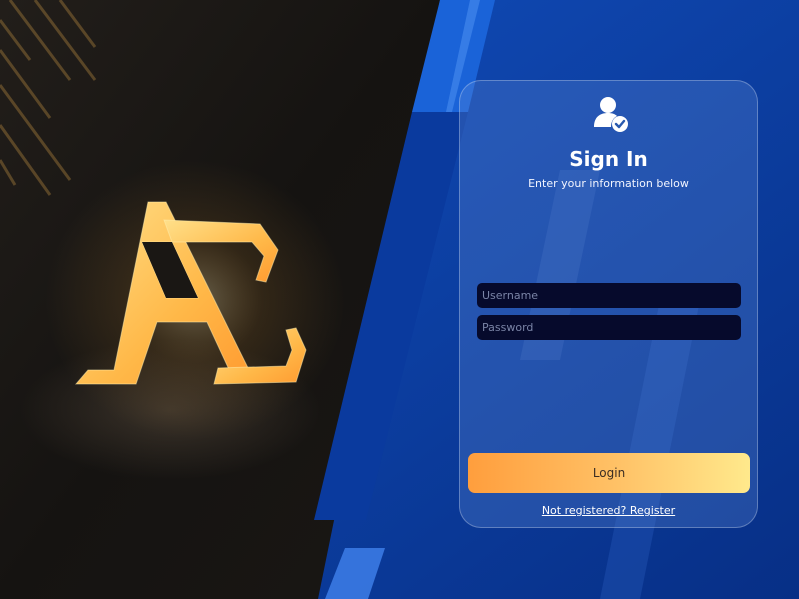 Image resolution: width=799 pixels, height=599 pixels. I want to click on username-field, so click(609, 295).